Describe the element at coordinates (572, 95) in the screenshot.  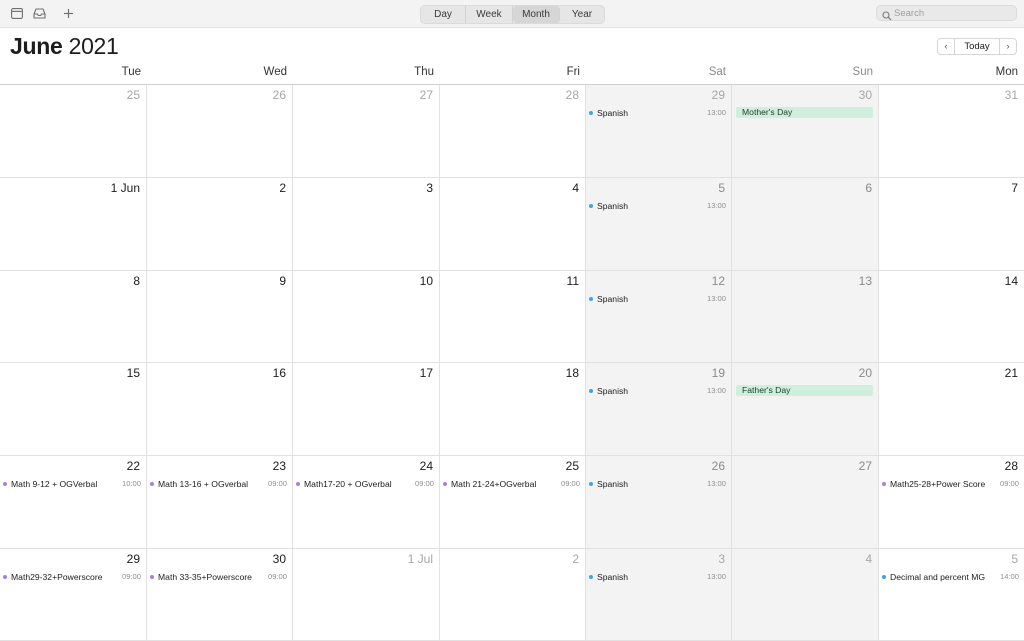
I see `day-number: 28` at that location.